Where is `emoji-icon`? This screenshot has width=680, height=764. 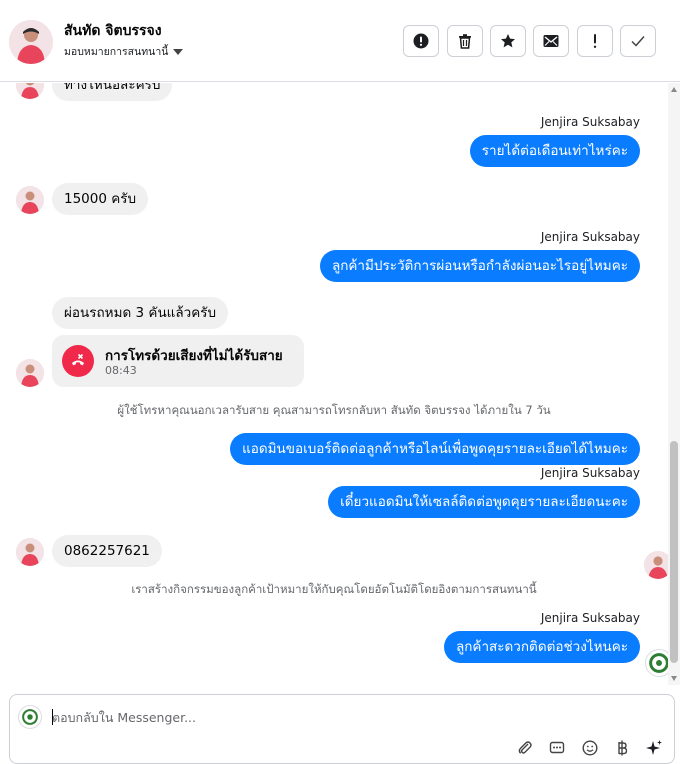
emoji-icon is located at coordinates (590, 748).